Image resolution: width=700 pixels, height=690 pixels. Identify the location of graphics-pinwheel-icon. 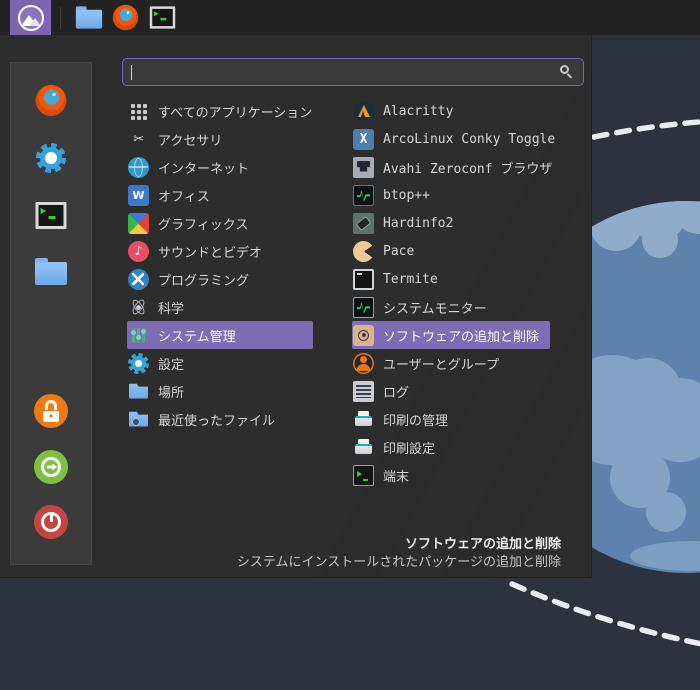
(138, 223).